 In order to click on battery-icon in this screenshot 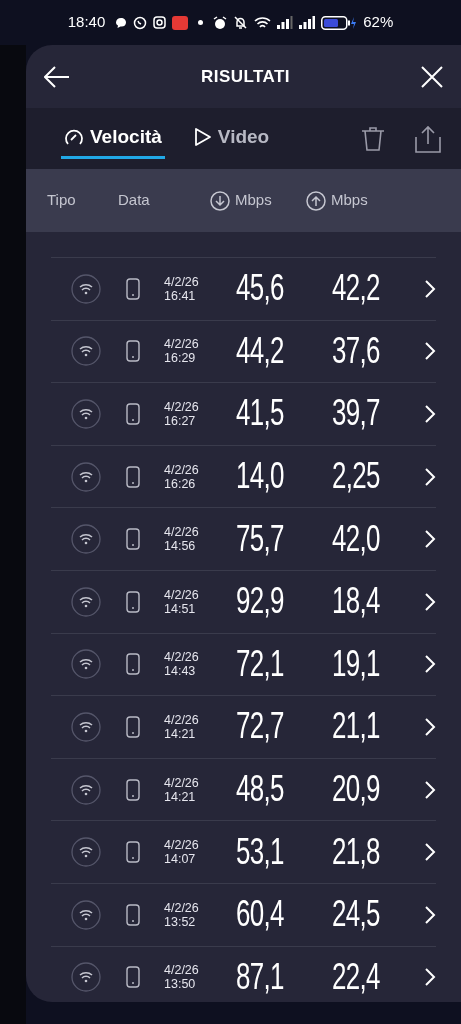, I will do `click(339, 22)`.